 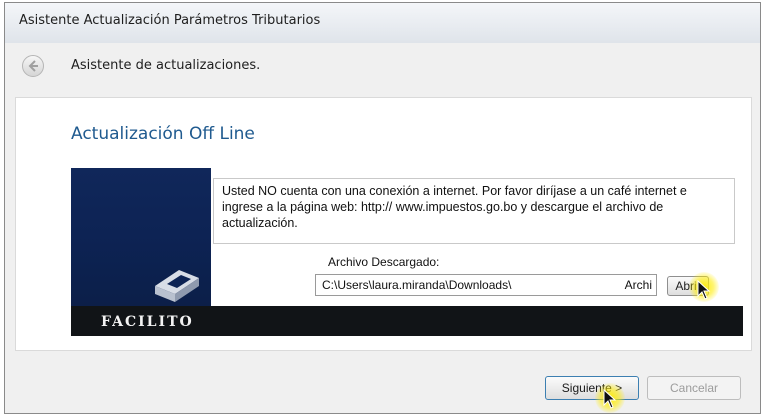 I want to click on section-title: Actualización Off Line, so click(x=163, y=134).